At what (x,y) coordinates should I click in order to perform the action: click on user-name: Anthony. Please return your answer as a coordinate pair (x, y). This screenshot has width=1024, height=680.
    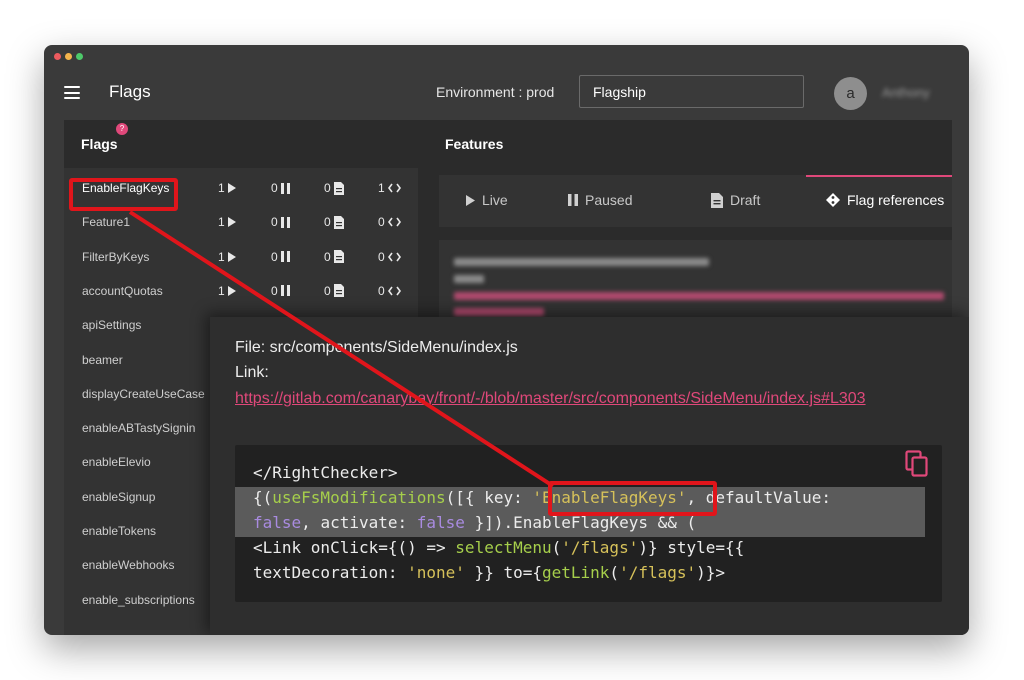
    Looking at the image, I should click on (906, 92).